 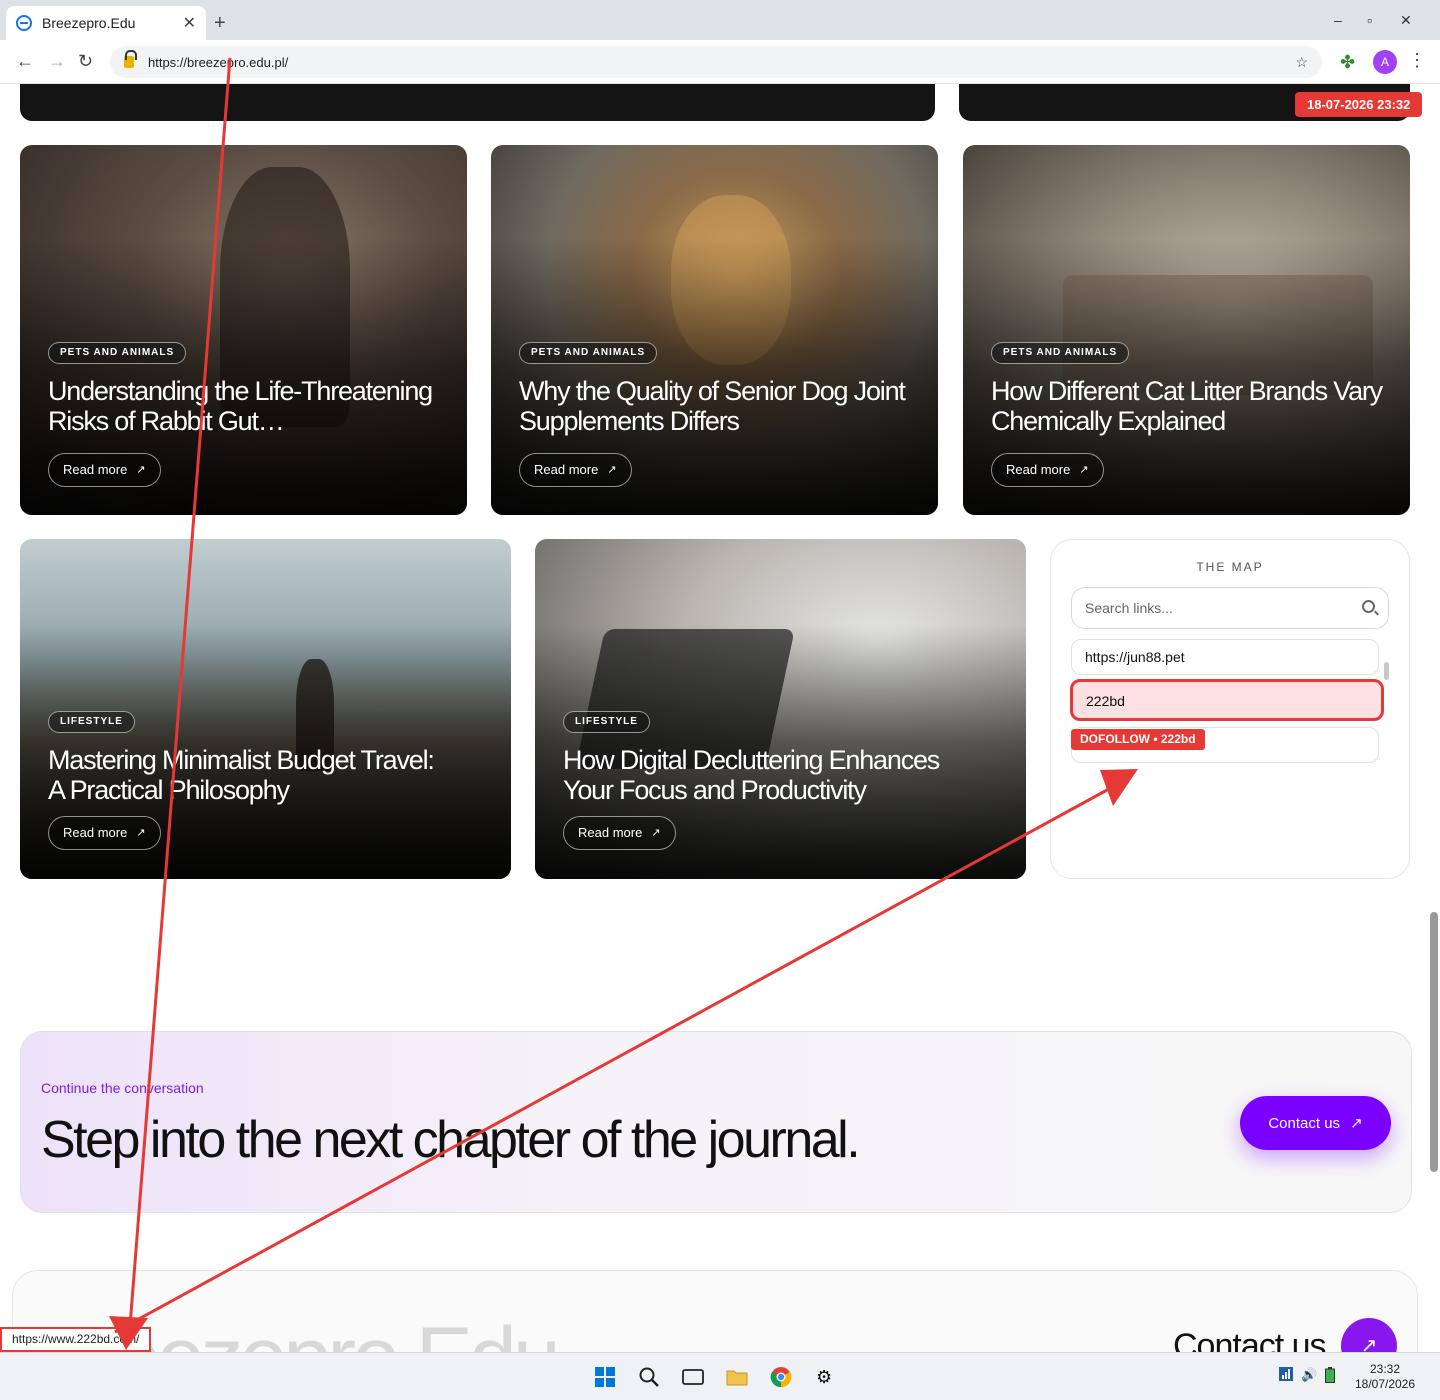 What do you see at coordinates (715, 1311) in the screenshot?
I see `site-footer: Breezepro.Edu Contact us ↗` at bounding box center [715, 1311].